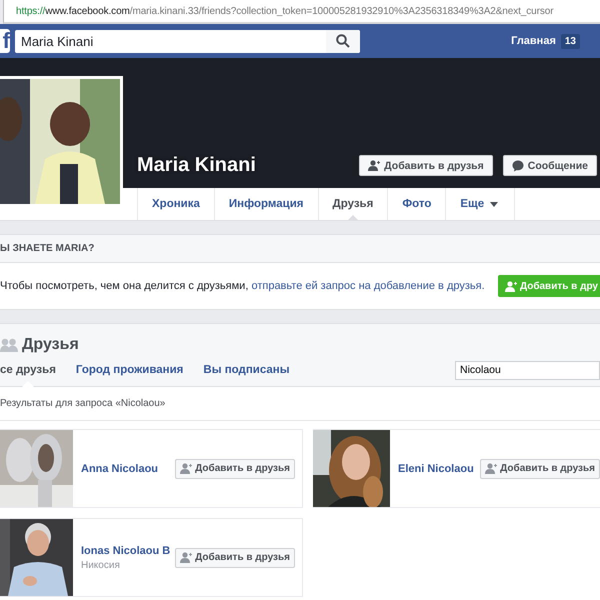 The image size is (600, 600). What do you see at coordinates (130, 370) in the screenshot?
I see `friends-tab: Город проживания` at bounding box center [130, 370].